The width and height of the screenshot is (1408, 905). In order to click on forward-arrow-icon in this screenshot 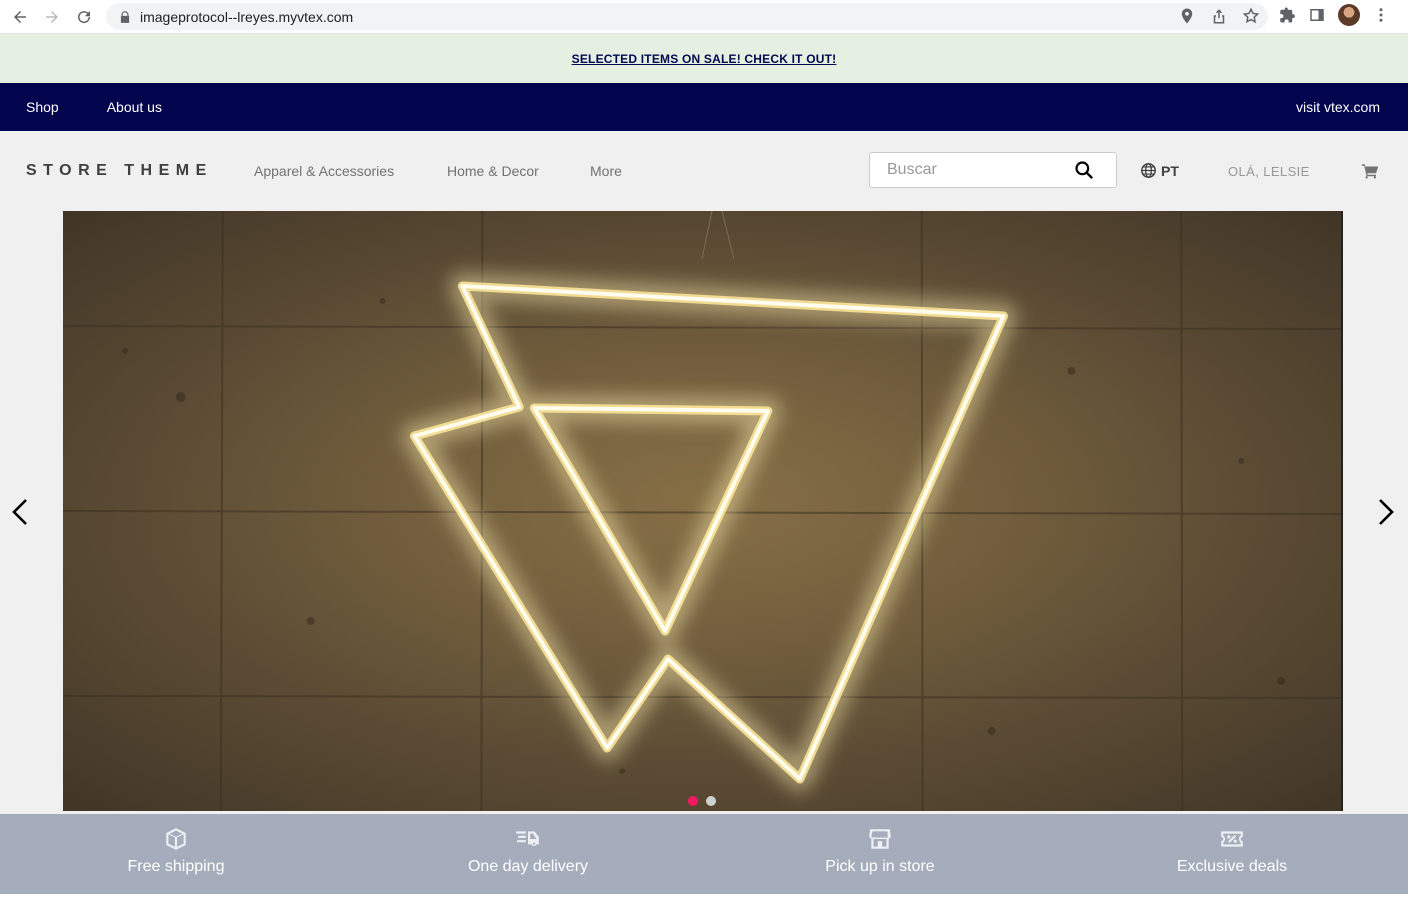, I will do `click(52, 16)`.